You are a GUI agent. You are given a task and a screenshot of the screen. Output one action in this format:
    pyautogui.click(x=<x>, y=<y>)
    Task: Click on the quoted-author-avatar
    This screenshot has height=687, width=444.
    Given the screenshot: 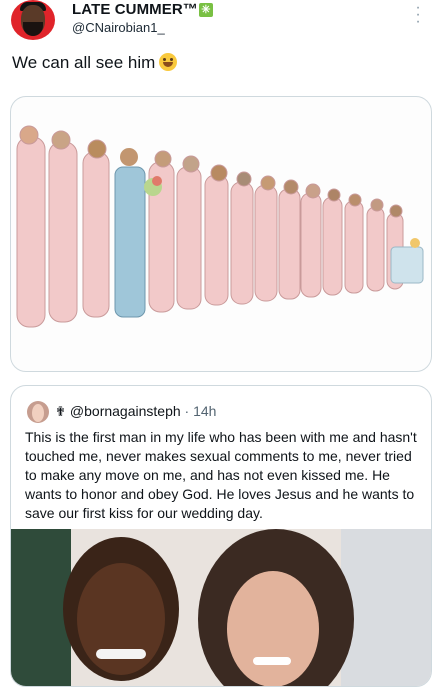 What is the action you would take?
    pyautogui.click(x=38, y=412)
    